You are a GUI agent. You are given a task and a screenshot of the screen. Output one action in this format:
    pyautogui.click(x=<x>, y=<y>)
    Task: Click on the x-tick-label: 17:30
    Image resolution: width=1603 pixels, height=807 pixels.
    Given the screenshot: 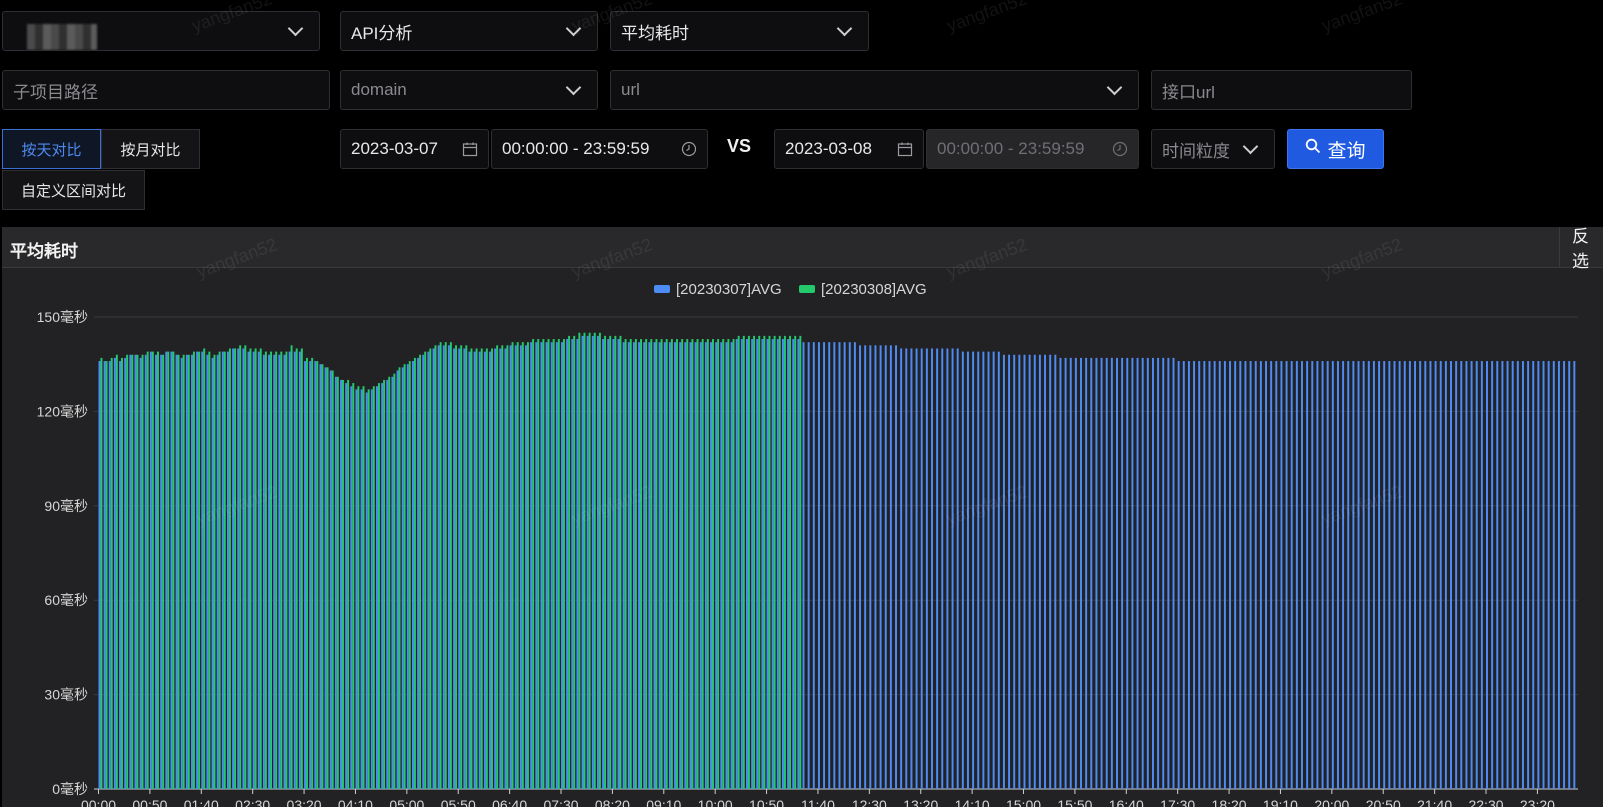 What is the action you would take?
    pyautogui.click(x=1177, y=802)
    